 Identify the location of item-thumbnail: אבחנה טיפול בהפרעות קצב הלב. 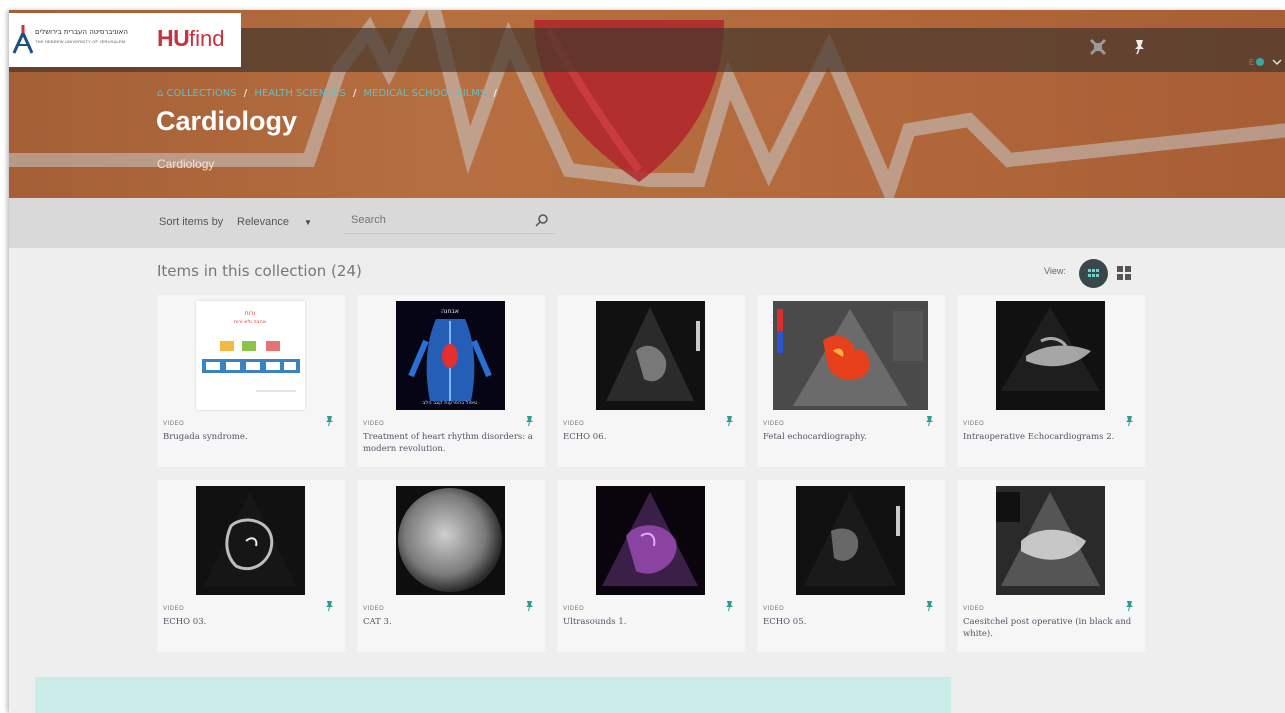
(450, 355).